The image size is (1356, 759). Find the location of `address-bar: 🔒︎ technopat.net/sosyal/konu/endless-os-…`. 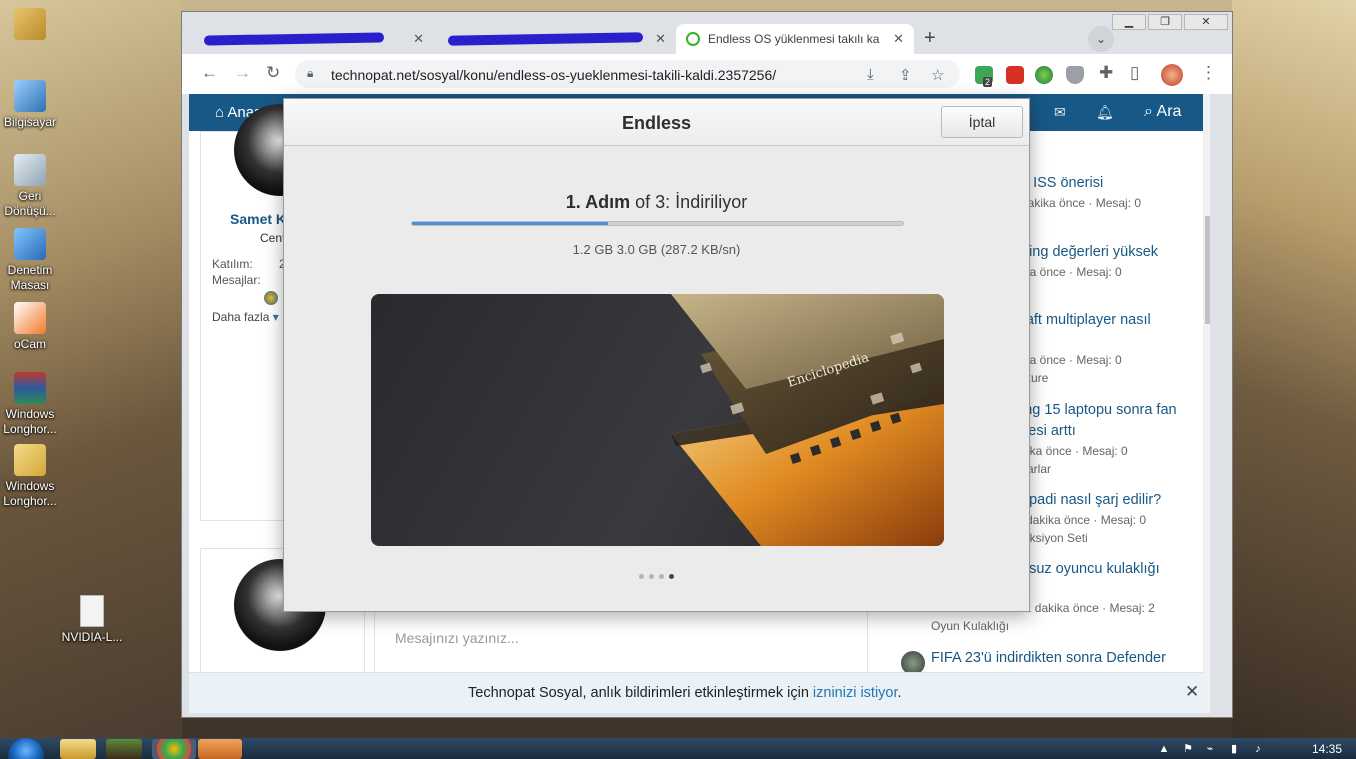

address-bar: 🔒︎ technopat.net/sosyal/konu/endless-os-… is located at coordinates (627, 74).